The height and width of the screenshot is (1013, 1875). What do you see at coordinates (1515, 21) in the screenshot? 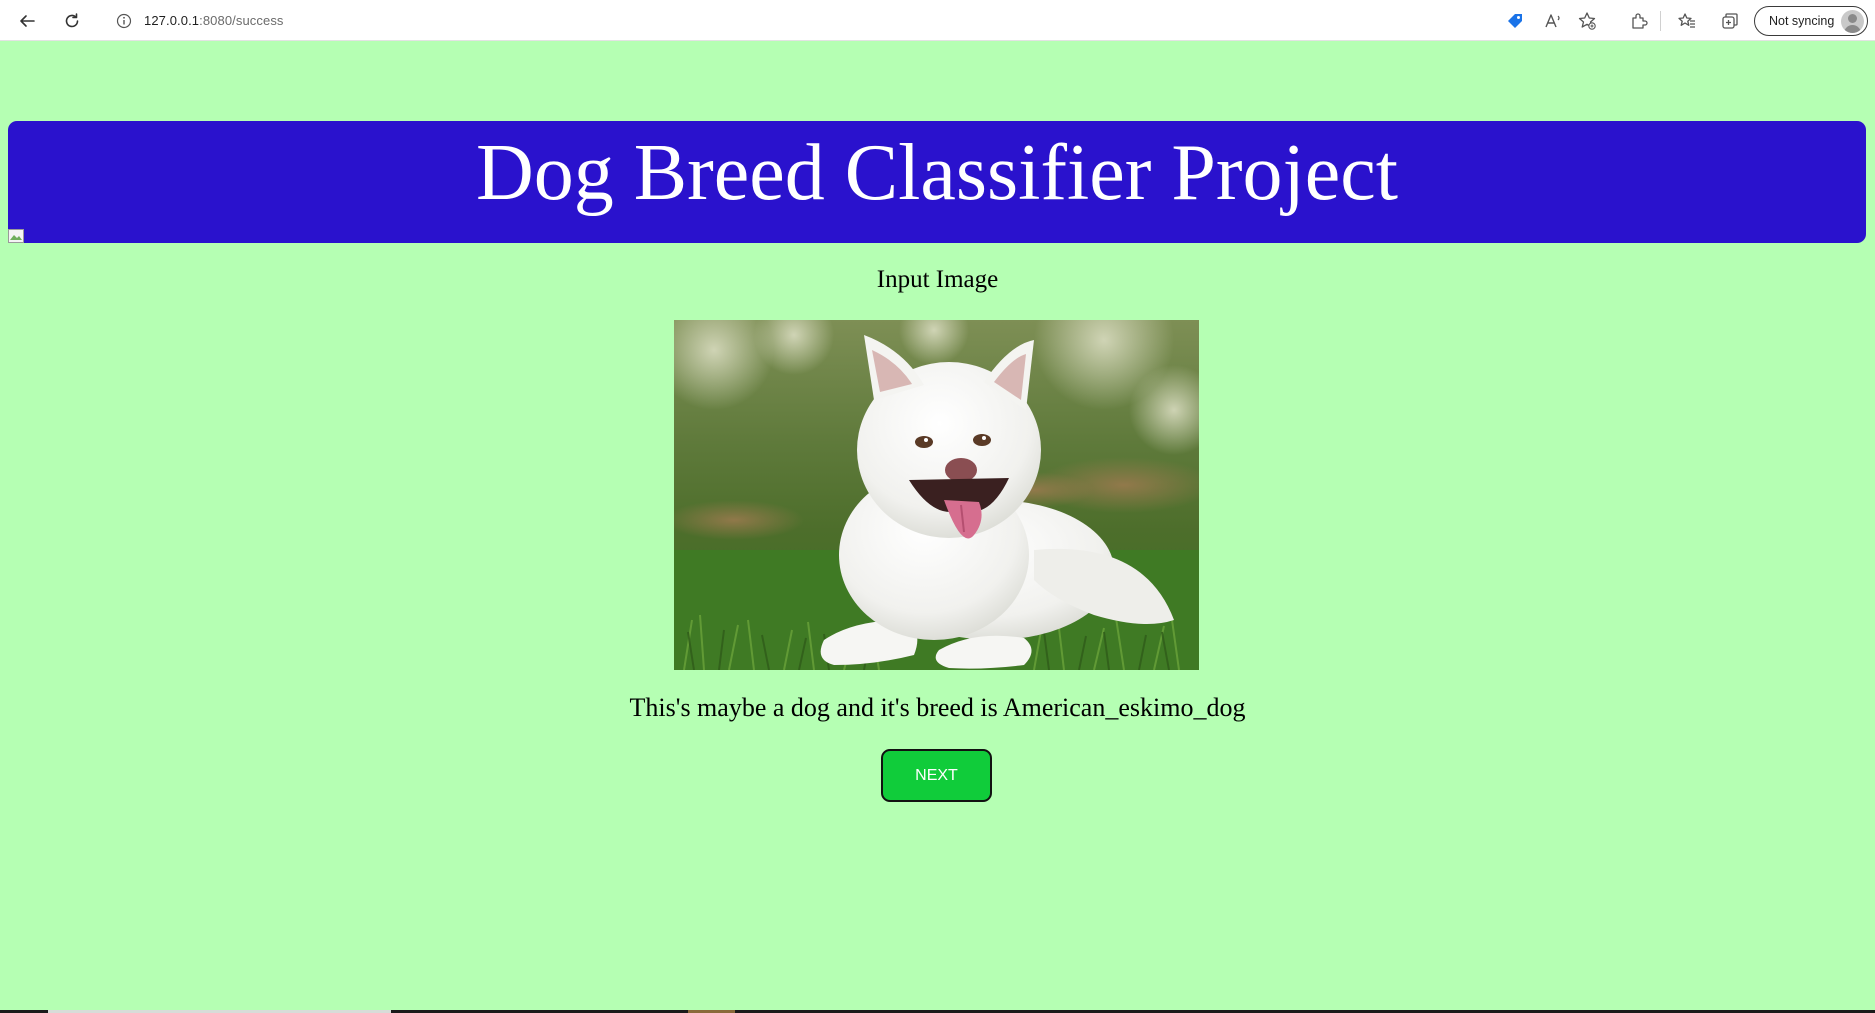
I see `shopping-tag-icon` at bounding box center [1515, 21].